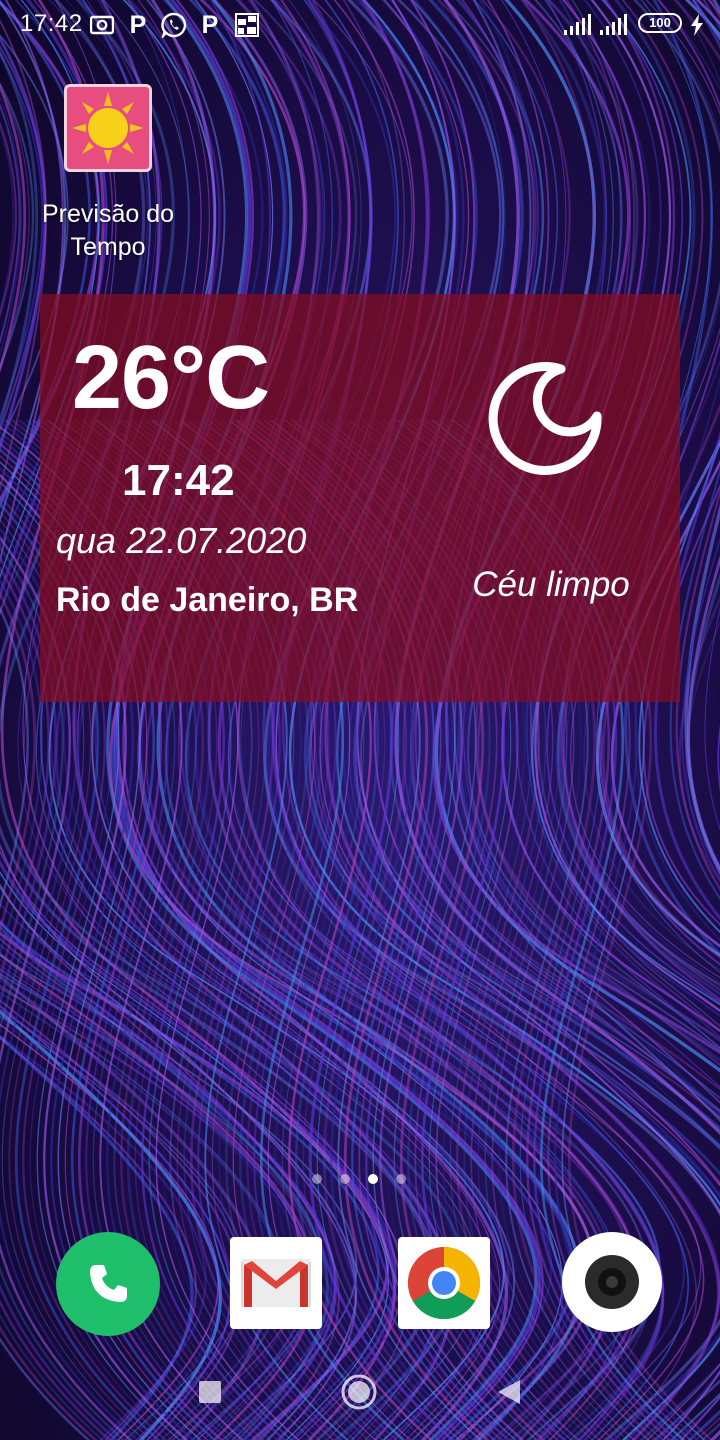 This screenshot has width=720, height=1440. What do you see at coordinates (174, 25) in the screenshot?
I see `whatsapp-icon` at bounding box center [174, 25].